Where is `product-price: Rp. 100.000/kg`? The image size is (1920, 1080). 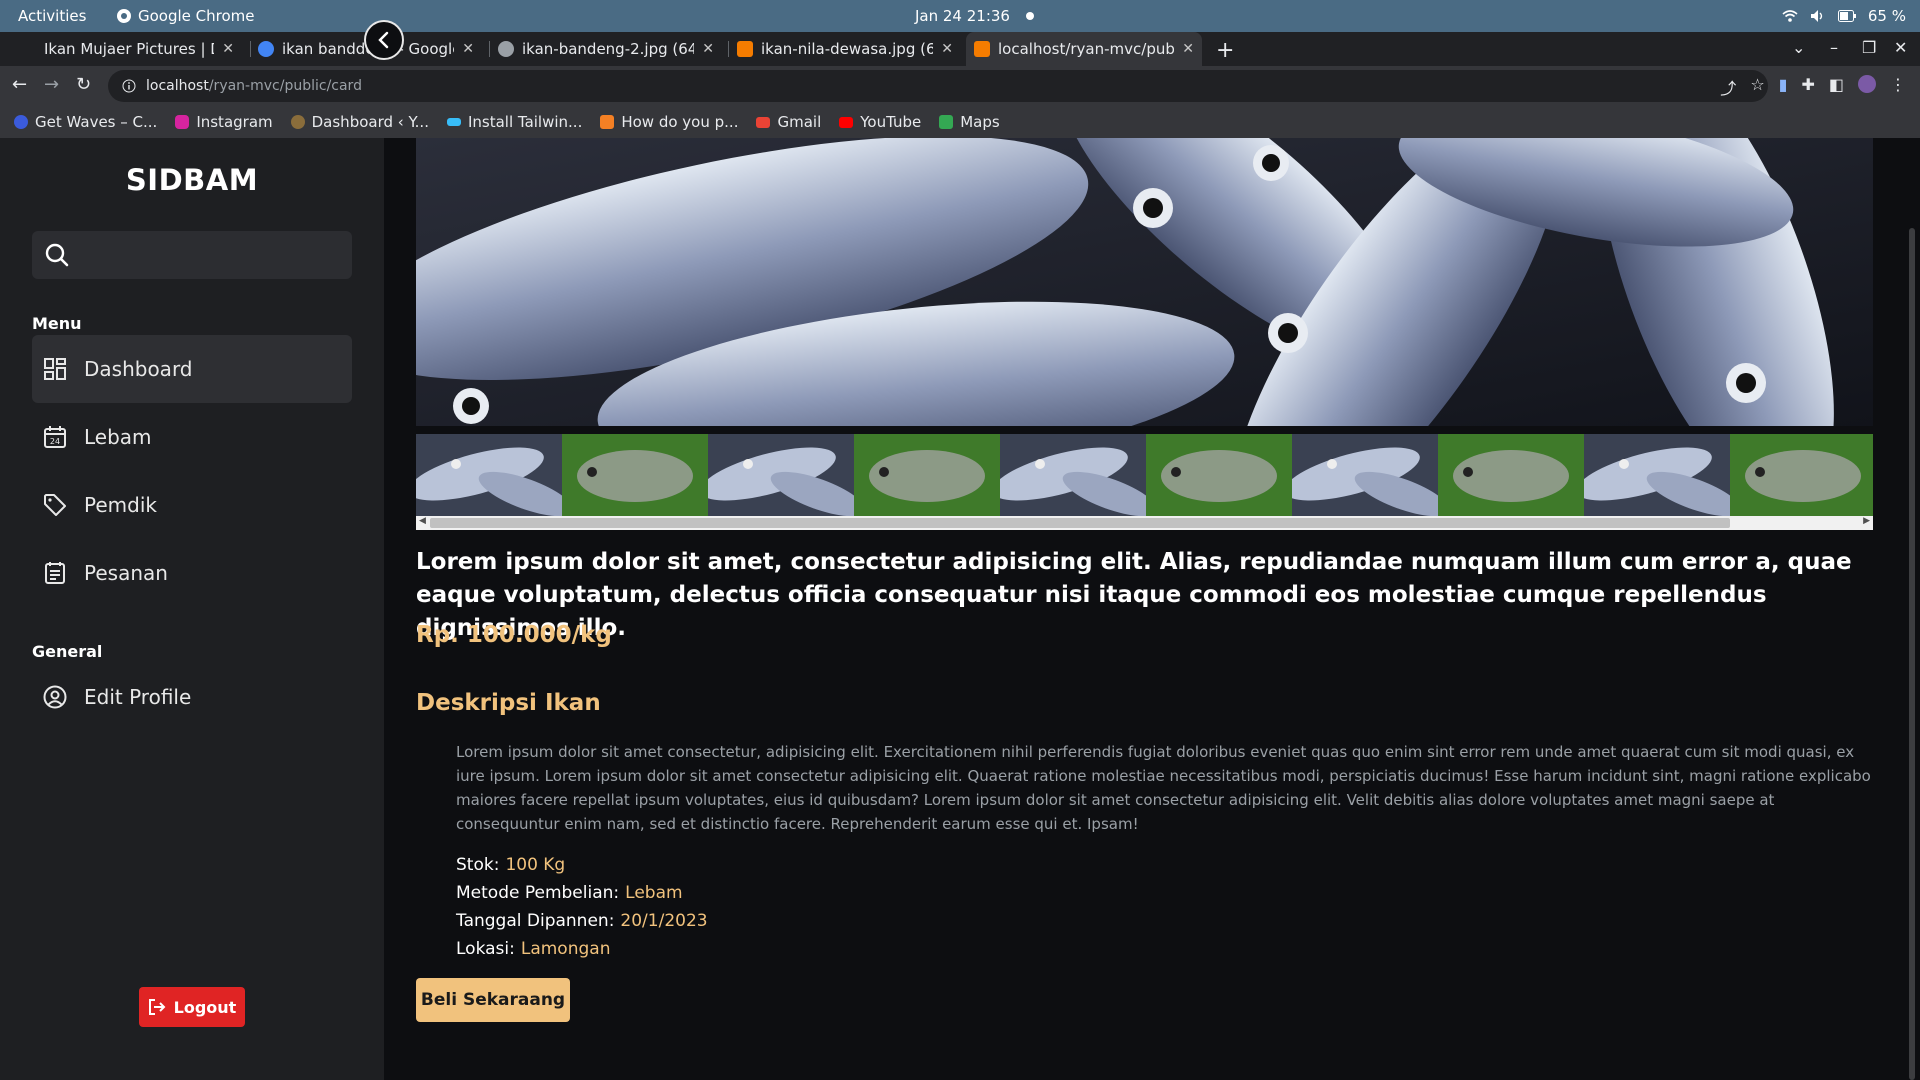
product-price: Rp. 100.000/kg is located at coordinates (514, 635).